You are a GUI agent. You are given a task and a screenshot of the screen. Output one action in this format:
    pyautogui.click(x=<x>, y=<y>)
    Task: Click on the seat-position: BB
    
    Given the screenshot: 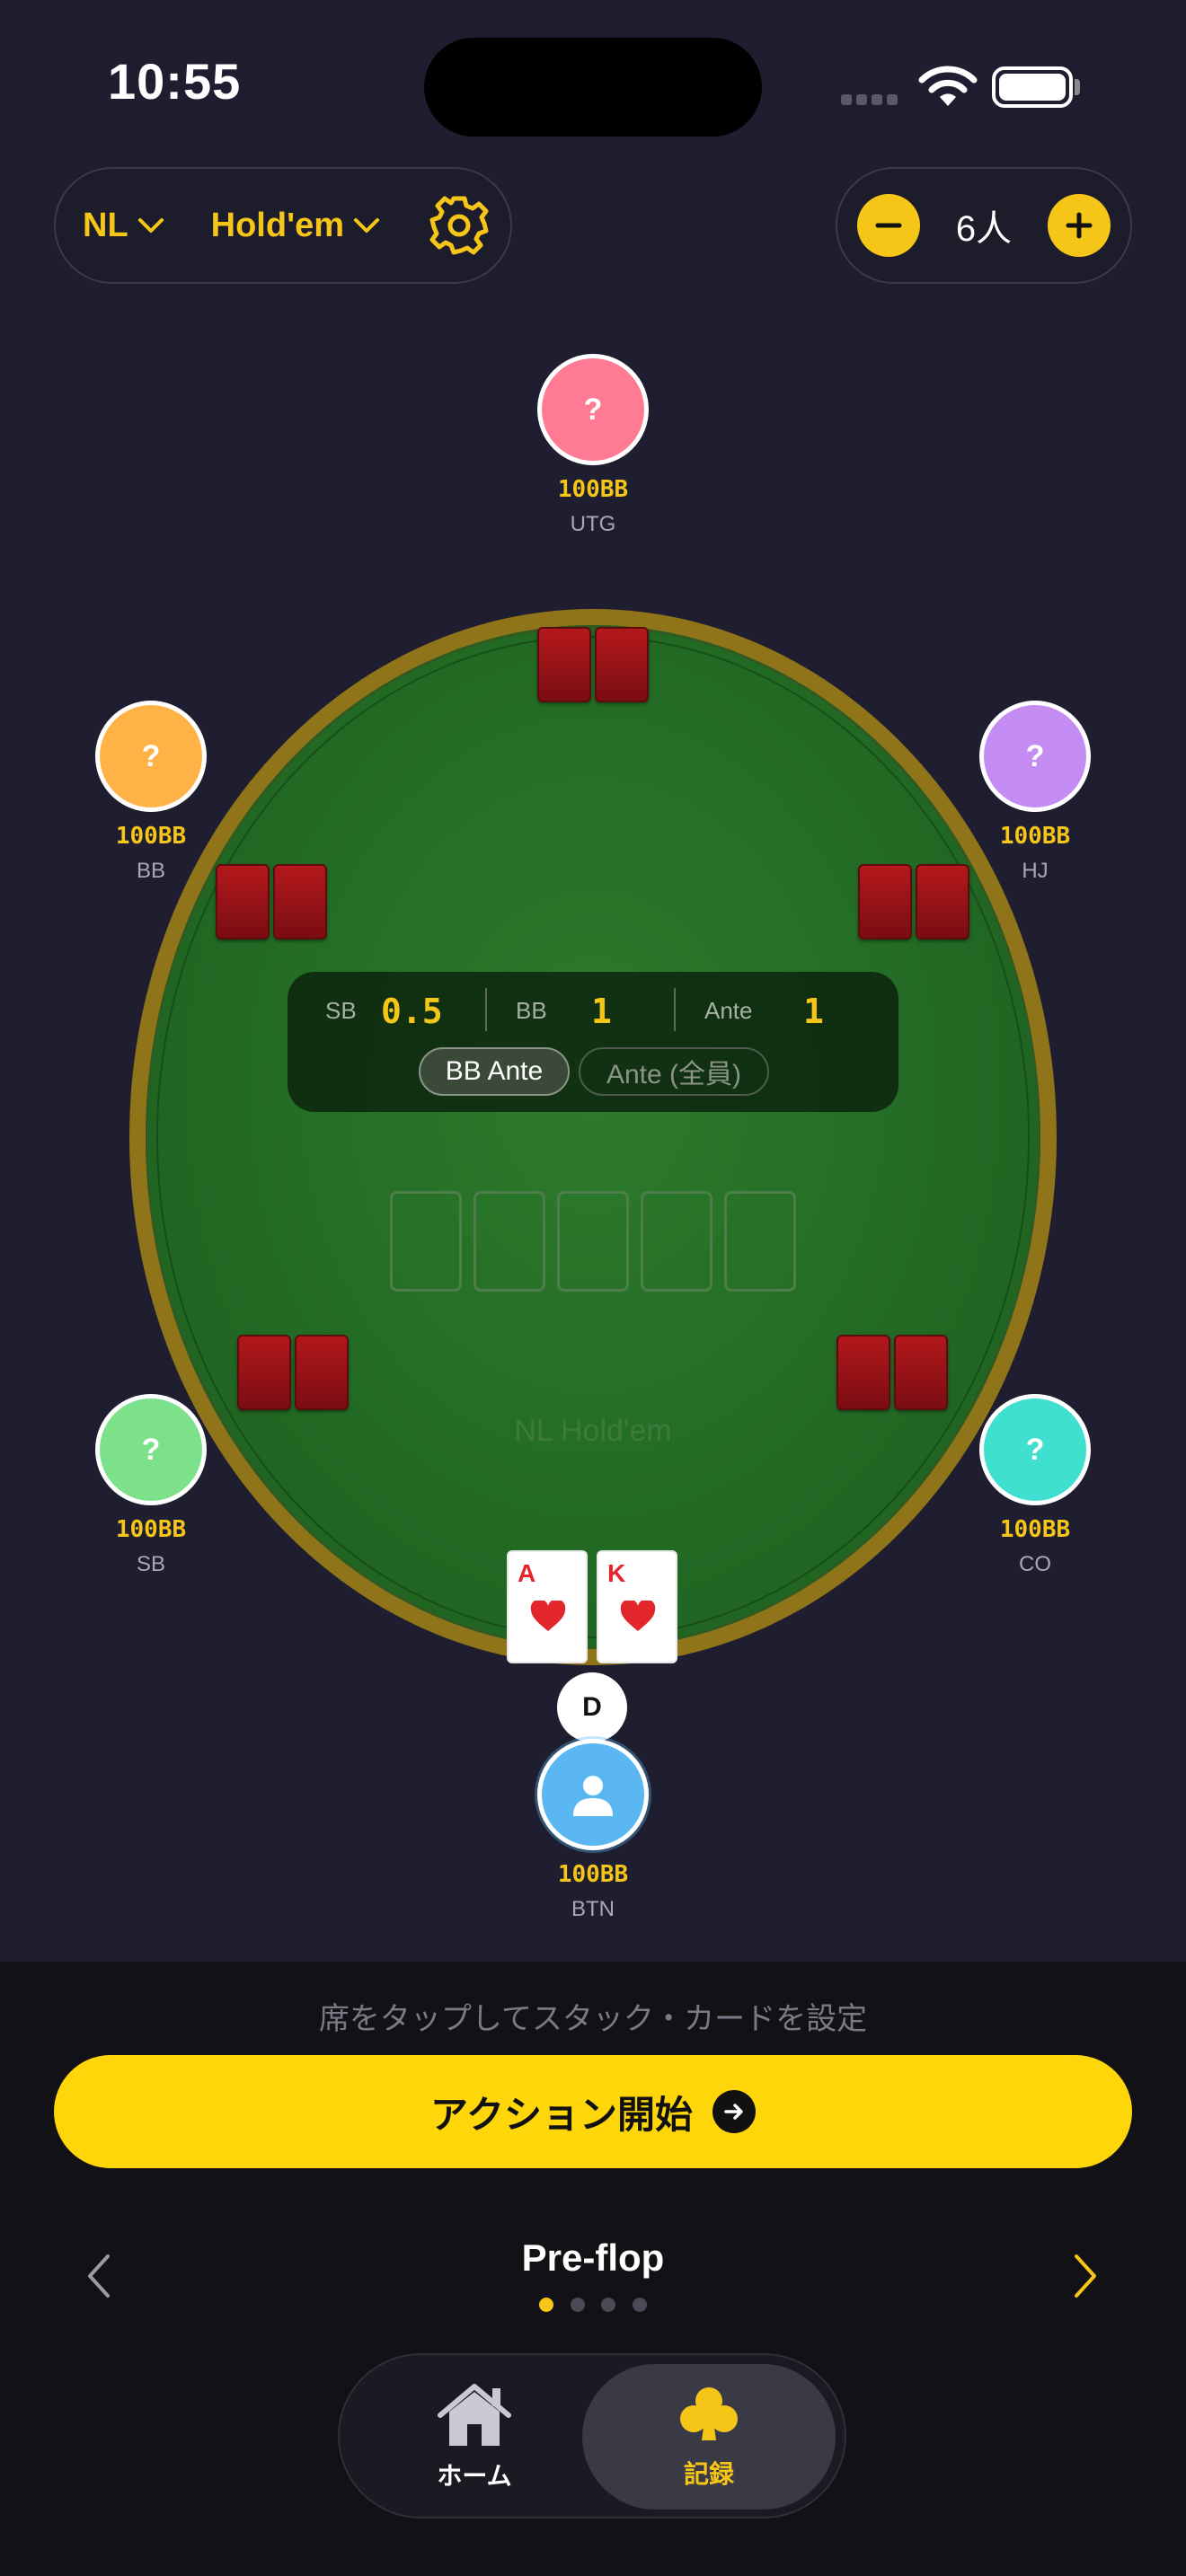 What is the action you would take?
    pyautogui.click(x=150, y=871)
    